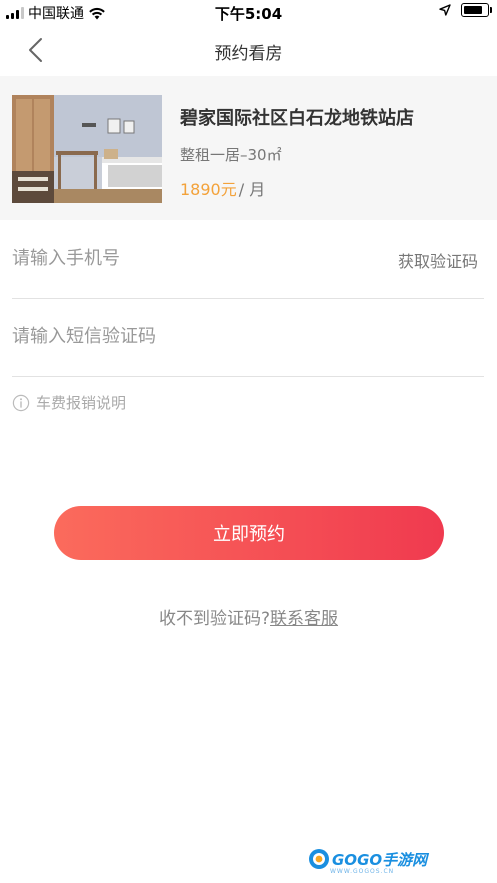 The width and height of the screenshot is (497, 883). Describe the element at coordinates (214, 619) in the screenshot. I see `help-text: 收不到验证码?` at that location.